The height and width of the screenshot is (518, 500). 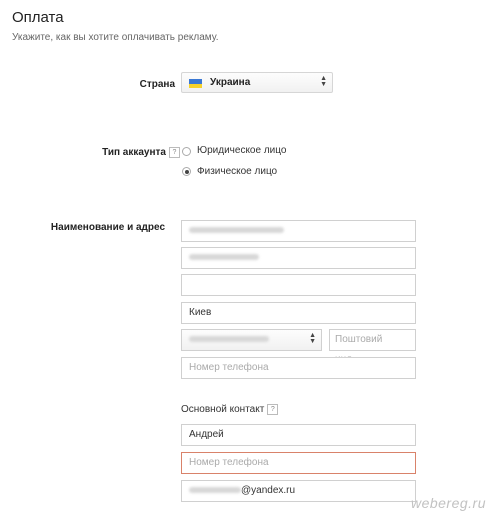 I want to click on region-value-redacted, so click(x=229, y=339).